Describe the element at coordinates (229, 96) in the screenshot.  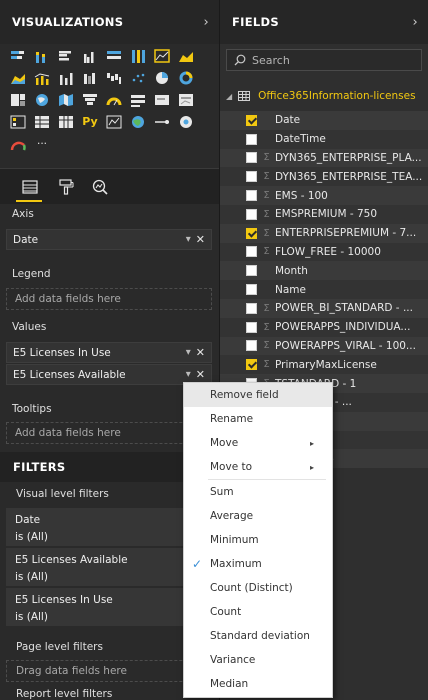
I see `expand-icon: ◢` at that location.